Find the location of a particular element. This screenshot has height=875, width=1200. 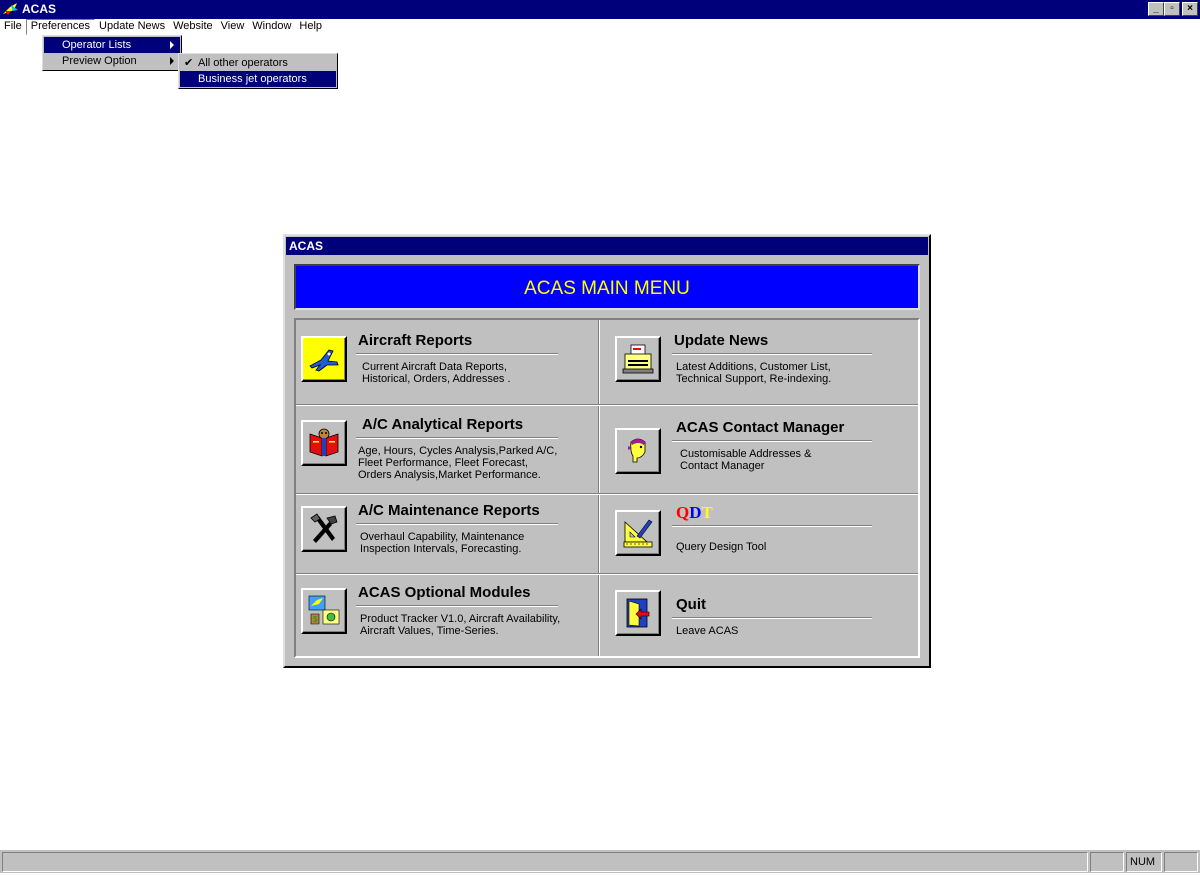

qdt-button is located at coordinates (638, 533).